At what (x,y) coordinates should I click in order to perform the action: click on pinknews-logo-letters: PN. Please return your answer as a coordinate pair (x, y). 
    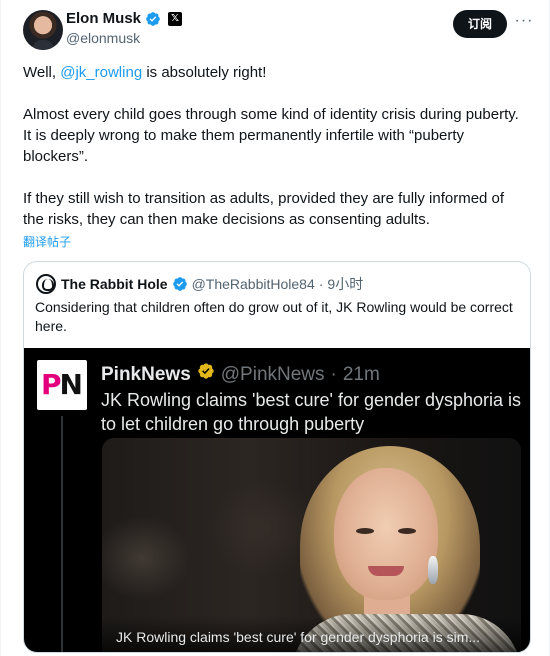
    Looking at the image, I should click on (62, 385).